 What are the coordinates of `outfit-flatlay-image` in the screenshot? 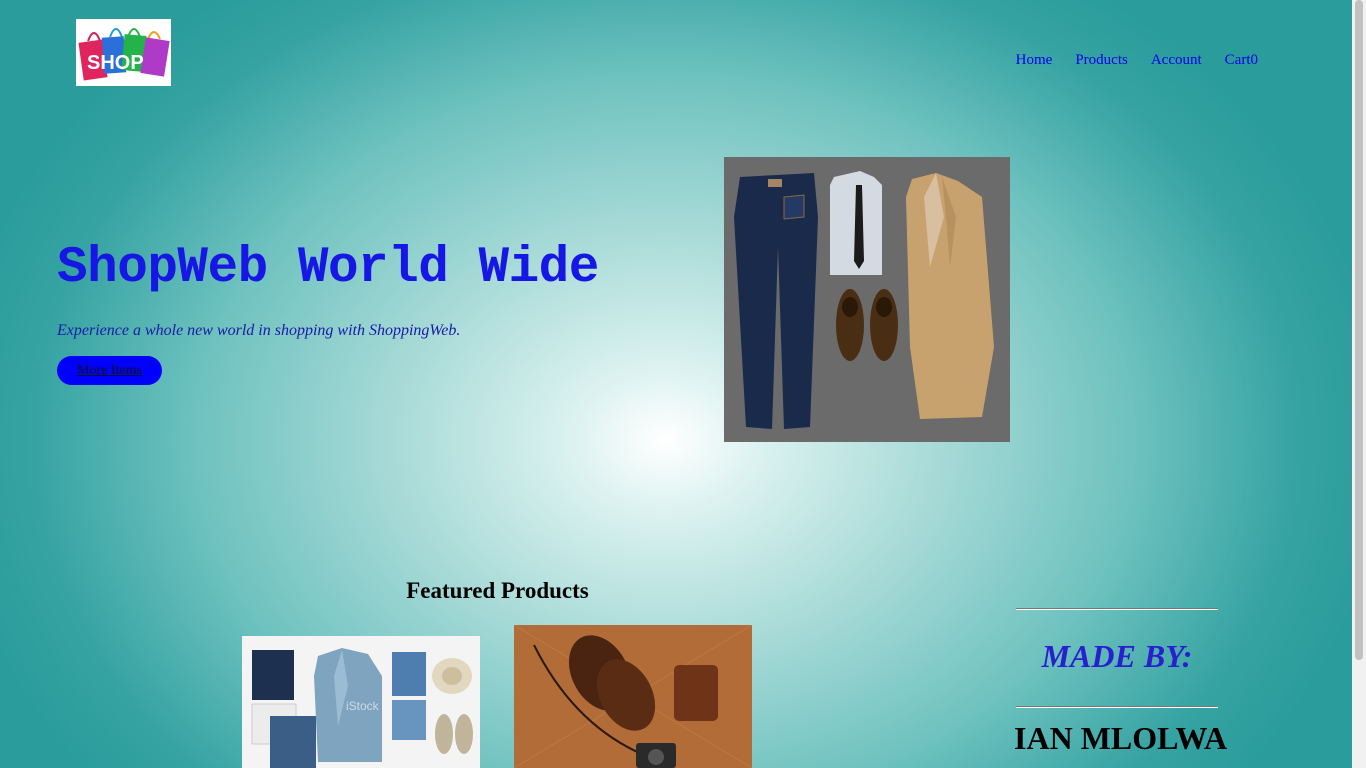 It's located at (867, 299).